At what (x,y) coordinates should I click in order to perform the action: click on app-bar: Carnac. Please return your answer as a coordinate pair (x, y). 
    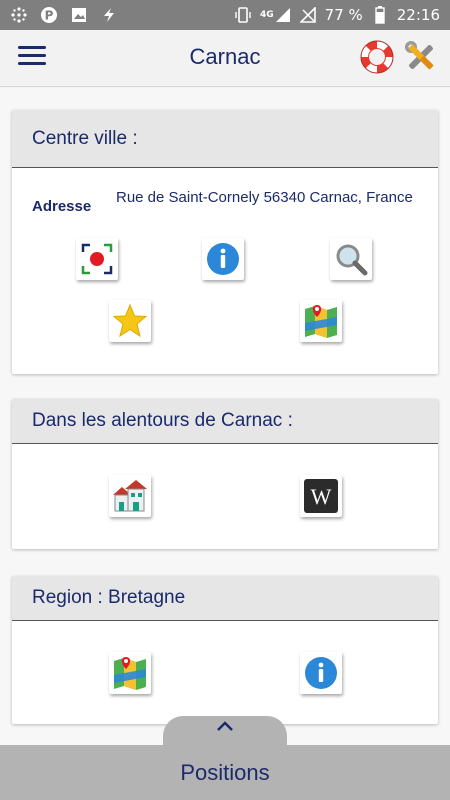
    Looking at the image, I should click on (225, 58).